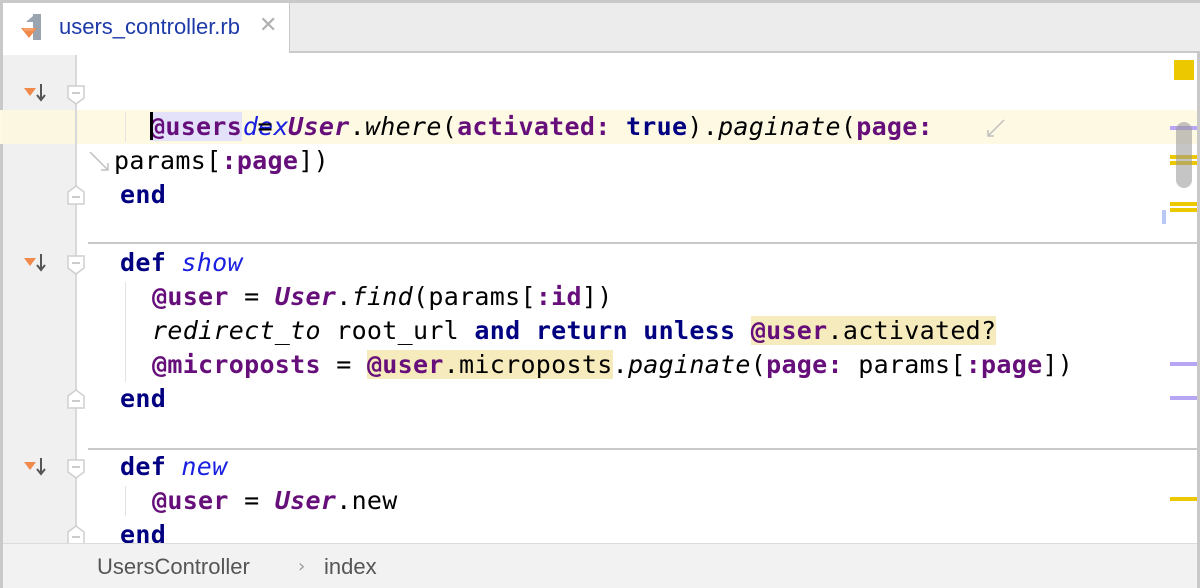 The image size is (1200, 588). I want to click on close-icon: ✕, so click(268, 25).